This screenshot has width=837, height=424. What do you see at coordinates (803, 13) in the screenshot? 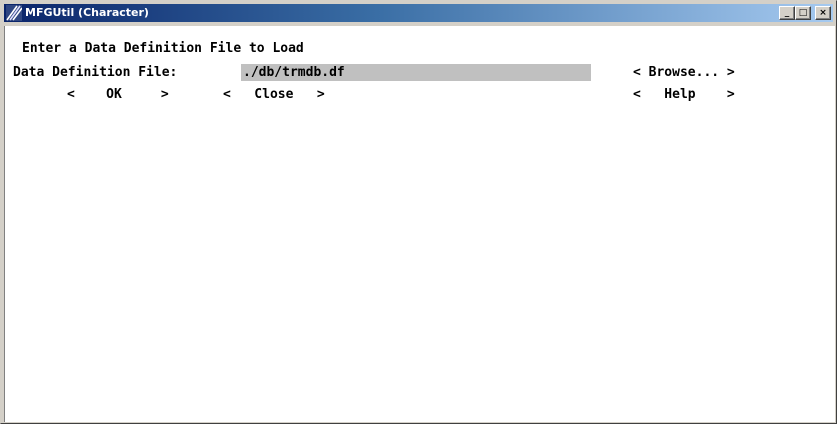
I see `maximize-button: □` at bounding box center [803, 13].